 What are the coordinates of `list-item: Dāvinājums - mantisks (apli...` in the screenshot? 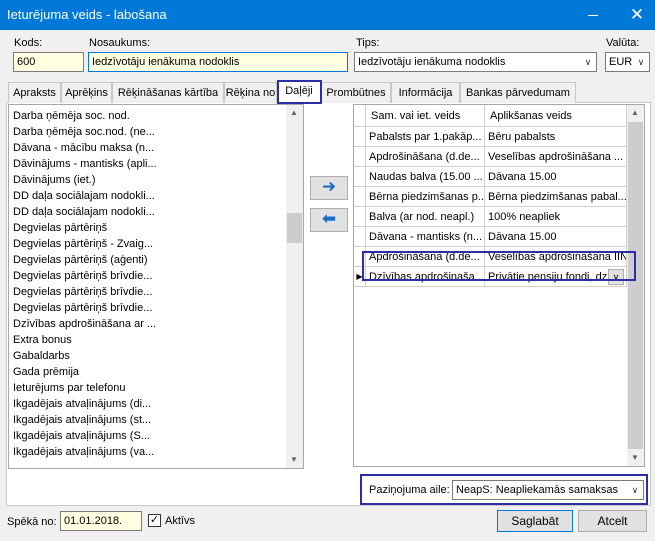 It's located at (85, 164).